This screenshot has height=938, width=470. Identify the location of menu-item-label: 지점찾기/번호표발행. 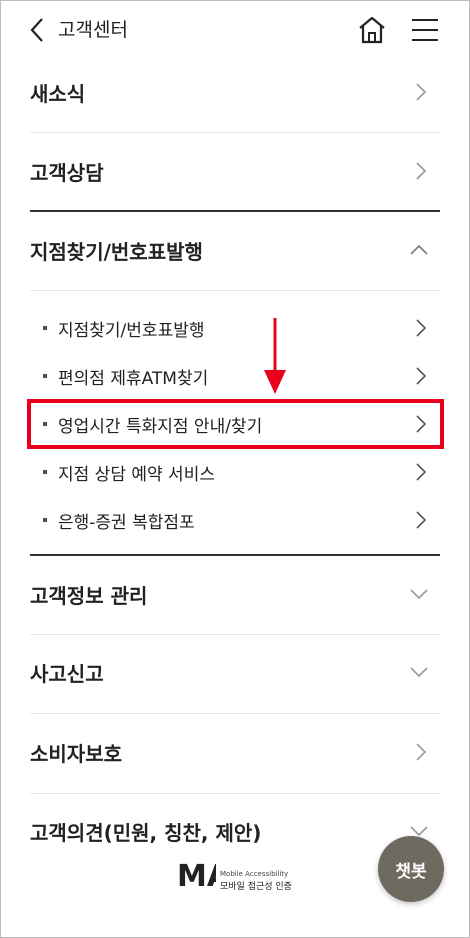
(116, 251).